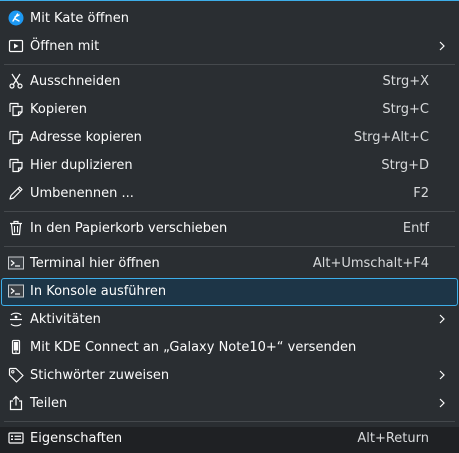 The height and width of the screenshot is (453, 459). What do you see at coordinates (98, 291) in the screenshot?
I see `menu-item-label: In Konsole ausführen` at bounding box center [98, 291].